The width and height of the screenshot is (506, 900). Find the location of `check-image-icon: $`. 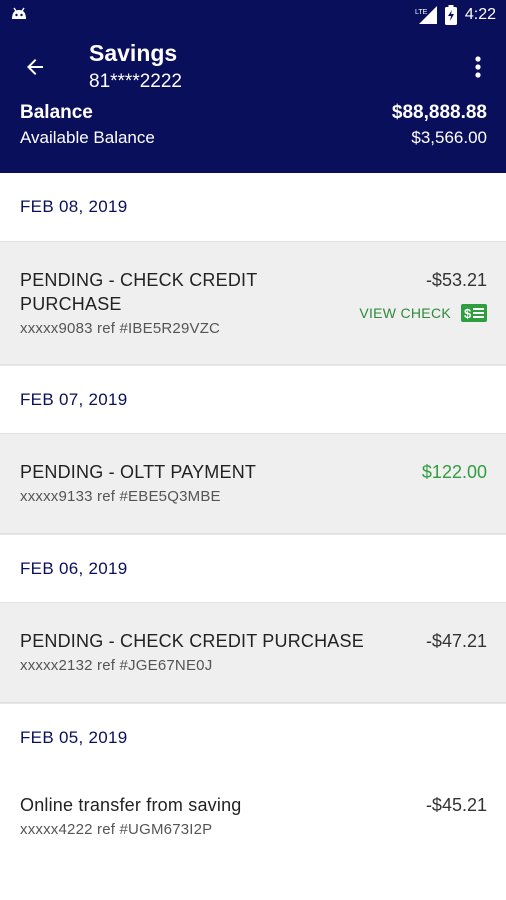

check-image-icon: $ is located at coordinates (474, 313).